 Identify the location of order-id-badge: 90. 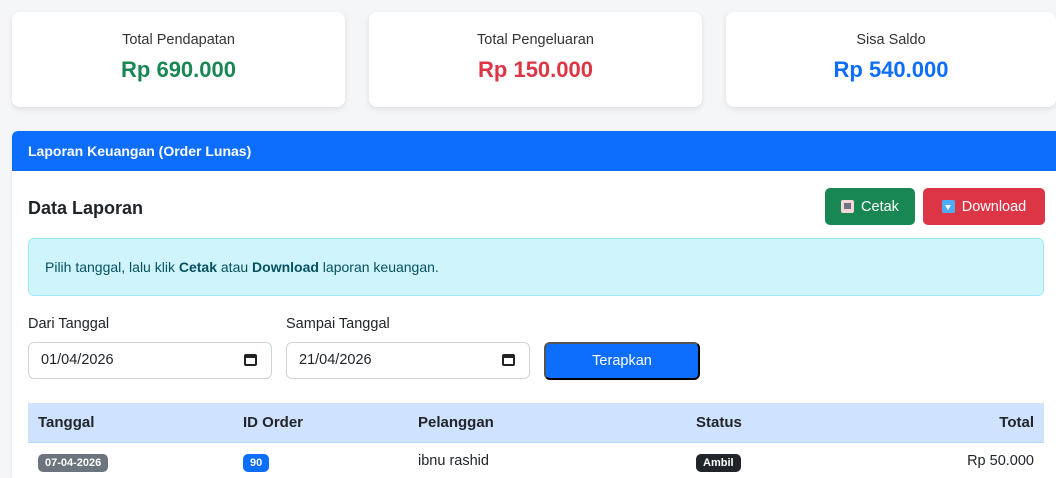
(256, 463).